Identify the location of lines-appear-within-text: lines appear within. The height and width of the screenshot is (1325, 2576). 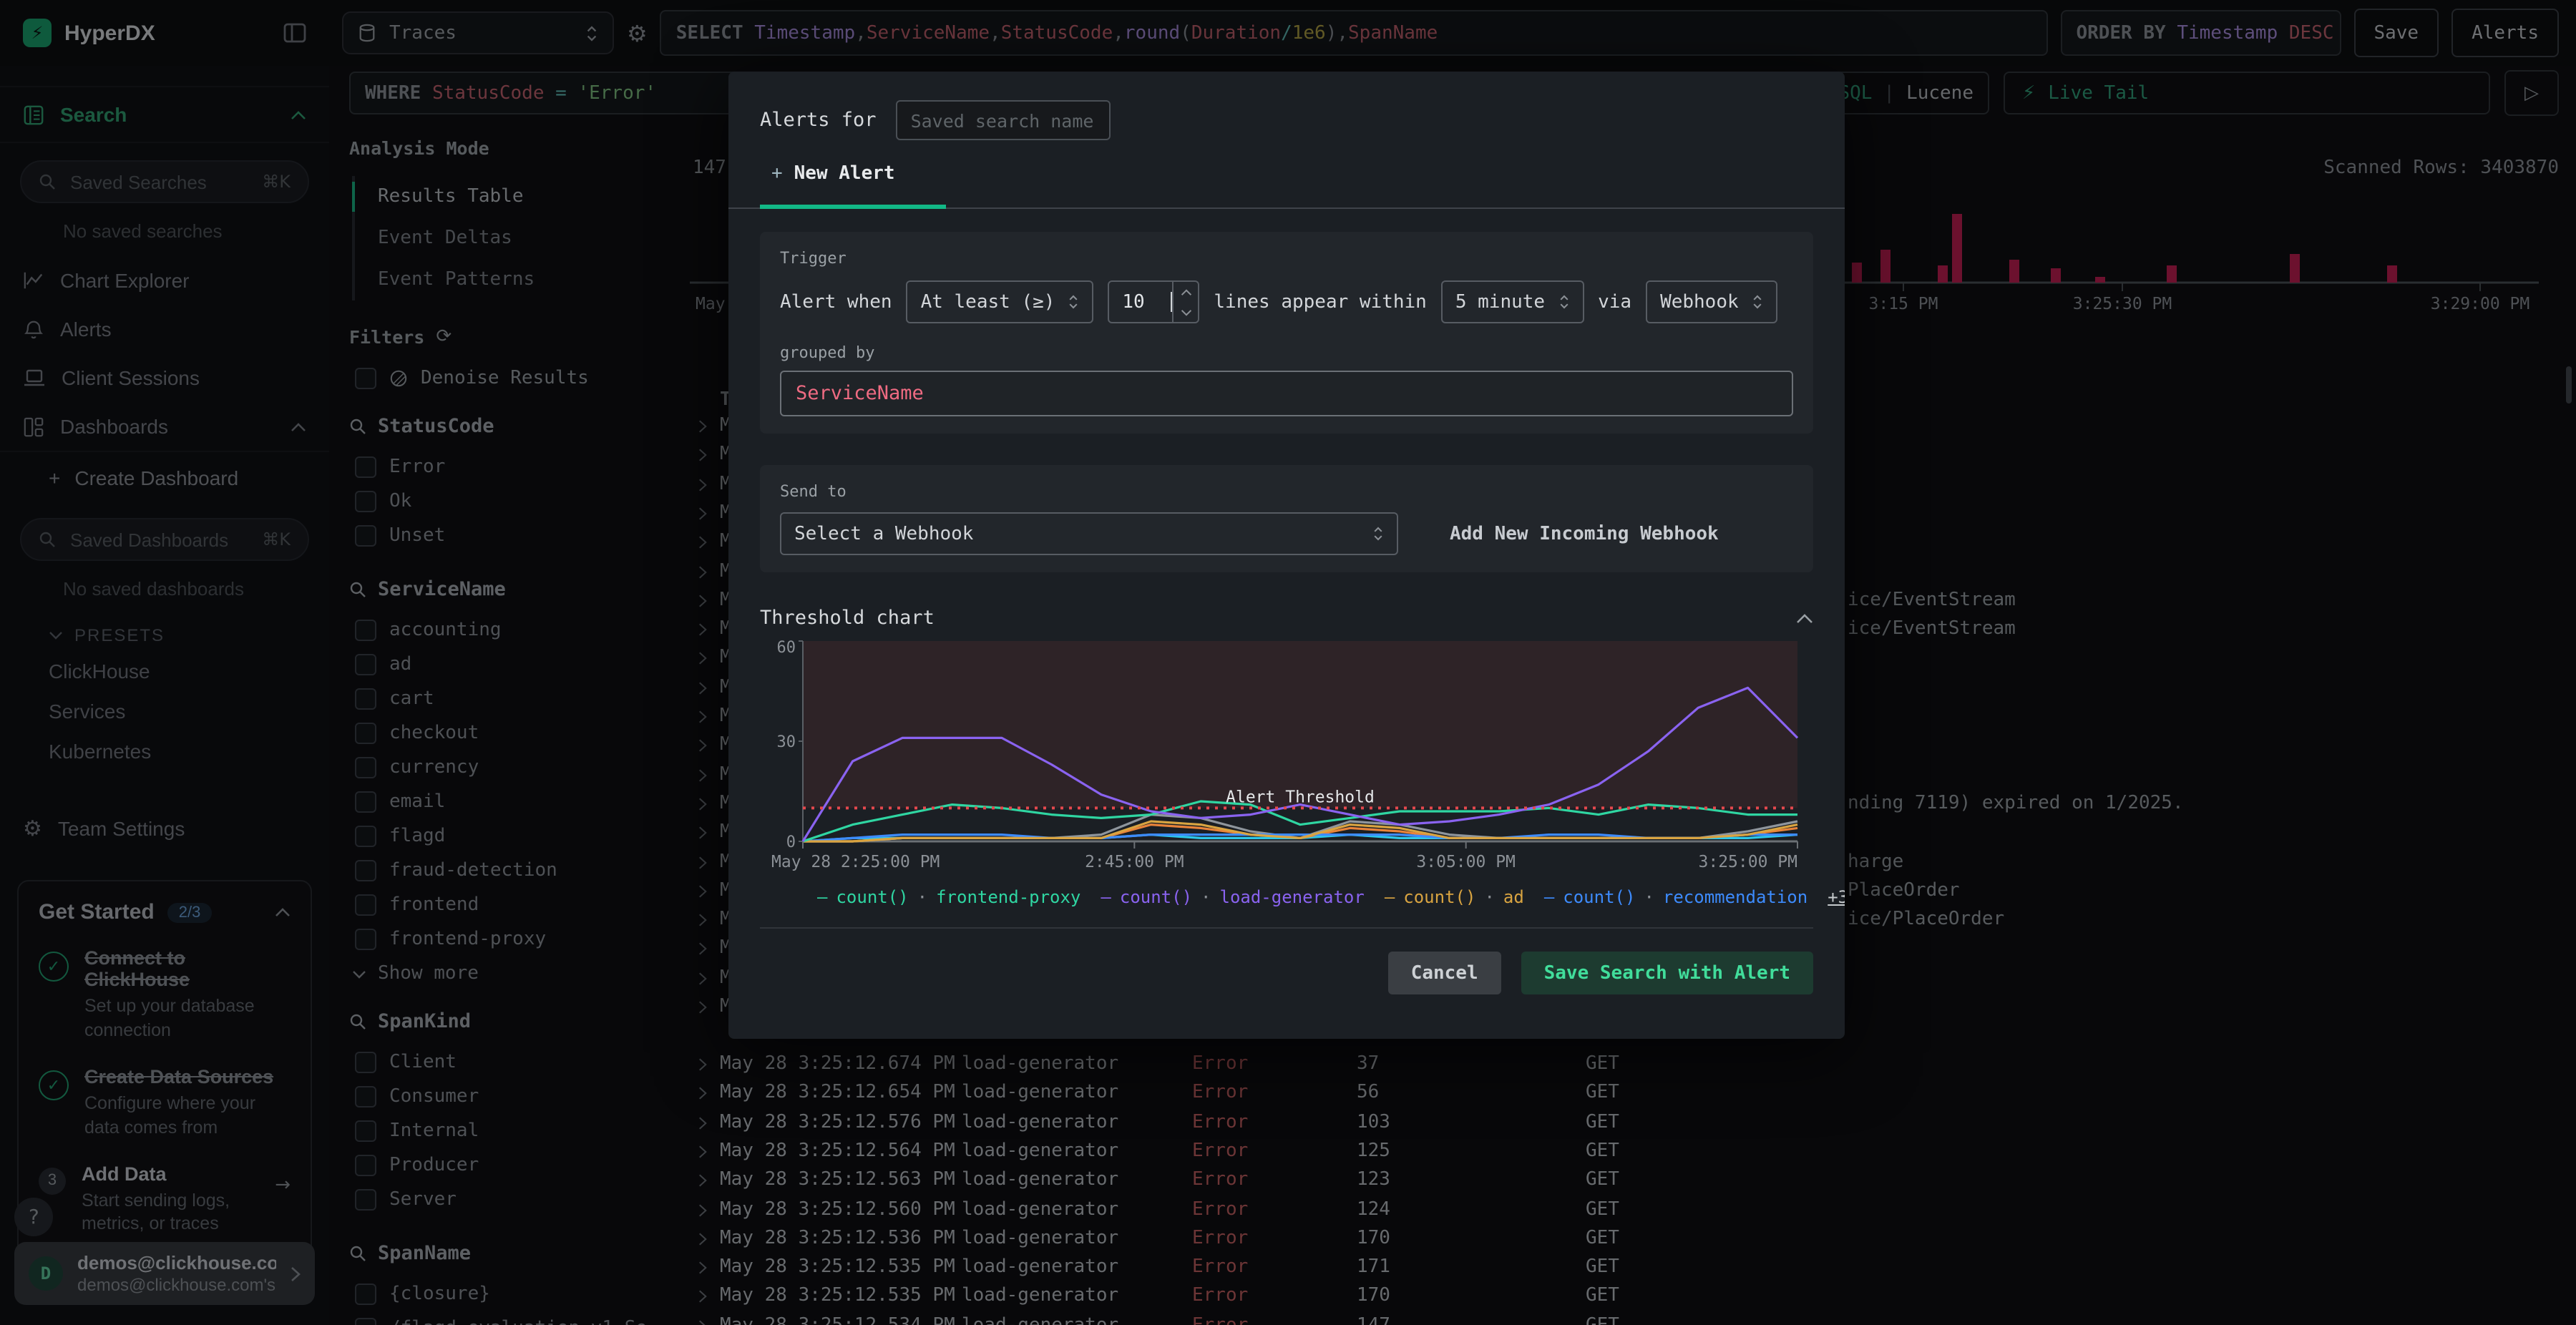
(1320, 302).